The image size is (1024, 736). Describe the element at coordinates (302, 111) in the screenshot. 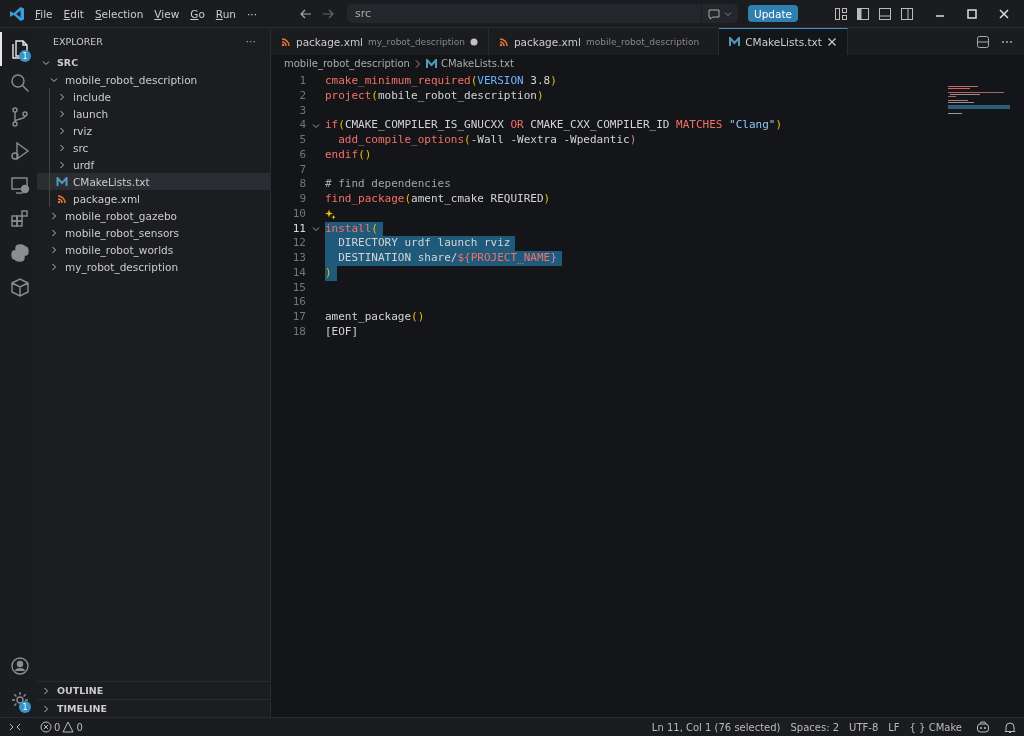

I see `line-number: 3` at that location.